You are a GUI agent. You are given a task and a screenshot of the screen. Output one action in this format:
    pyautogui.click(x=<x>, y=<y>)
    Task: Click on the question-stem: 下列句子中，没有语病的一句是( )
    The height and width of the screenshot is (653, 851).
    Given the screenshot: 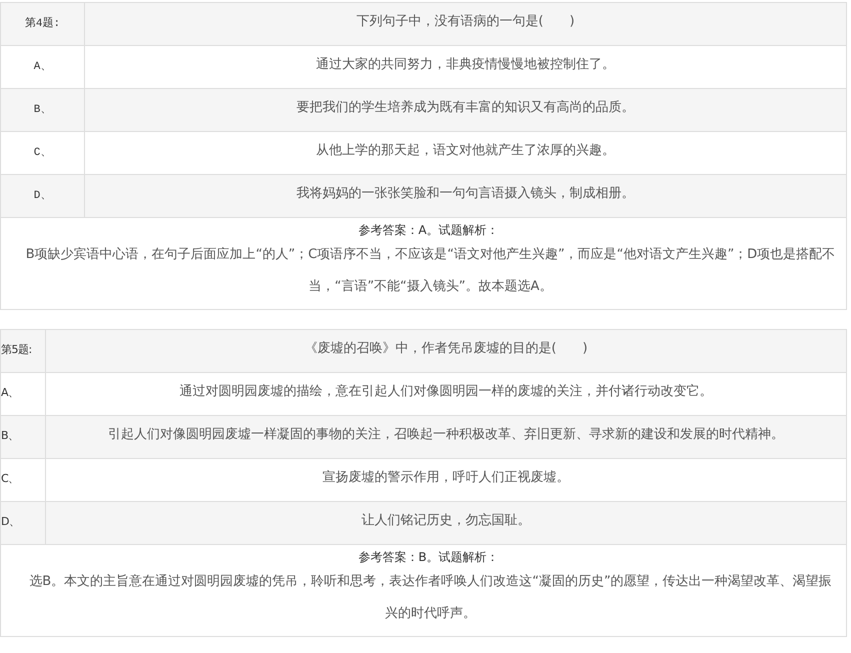 What is the action you would take?
    pyautogui.click(x=465, y=21)
    